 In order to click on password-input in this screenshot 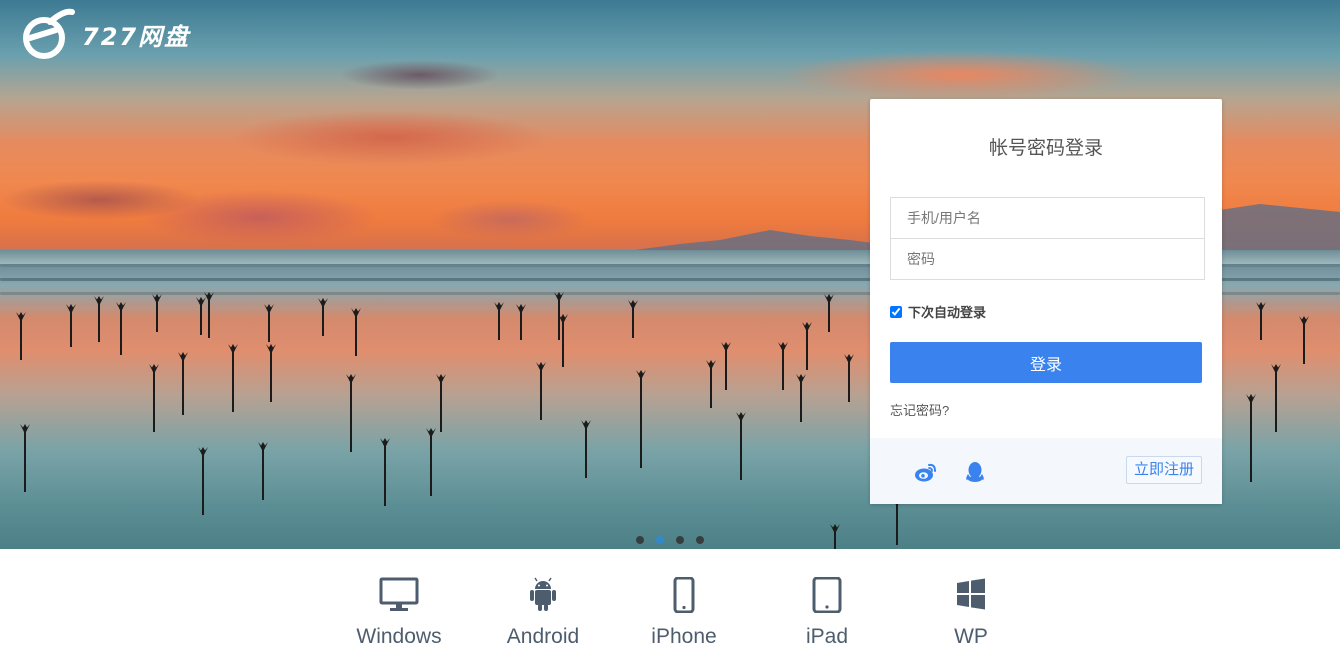, I will do `click(1047, 259)`.